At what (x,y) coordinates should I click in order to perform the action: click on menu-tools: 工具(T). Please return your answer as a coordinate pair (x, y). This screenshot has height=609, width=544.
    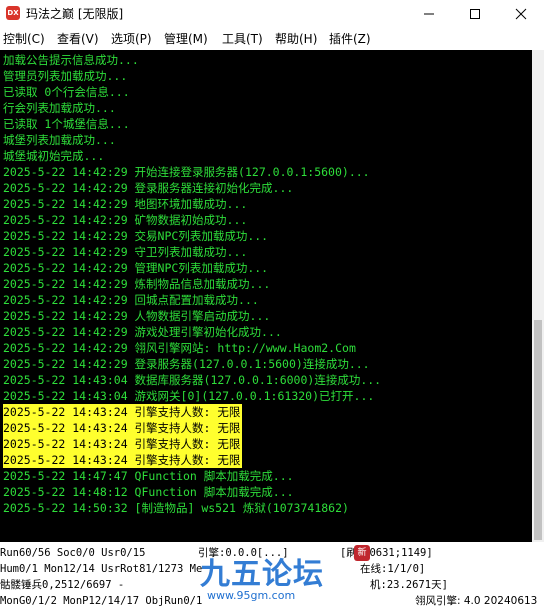
    Looking at the image, I should click on (242, 38).